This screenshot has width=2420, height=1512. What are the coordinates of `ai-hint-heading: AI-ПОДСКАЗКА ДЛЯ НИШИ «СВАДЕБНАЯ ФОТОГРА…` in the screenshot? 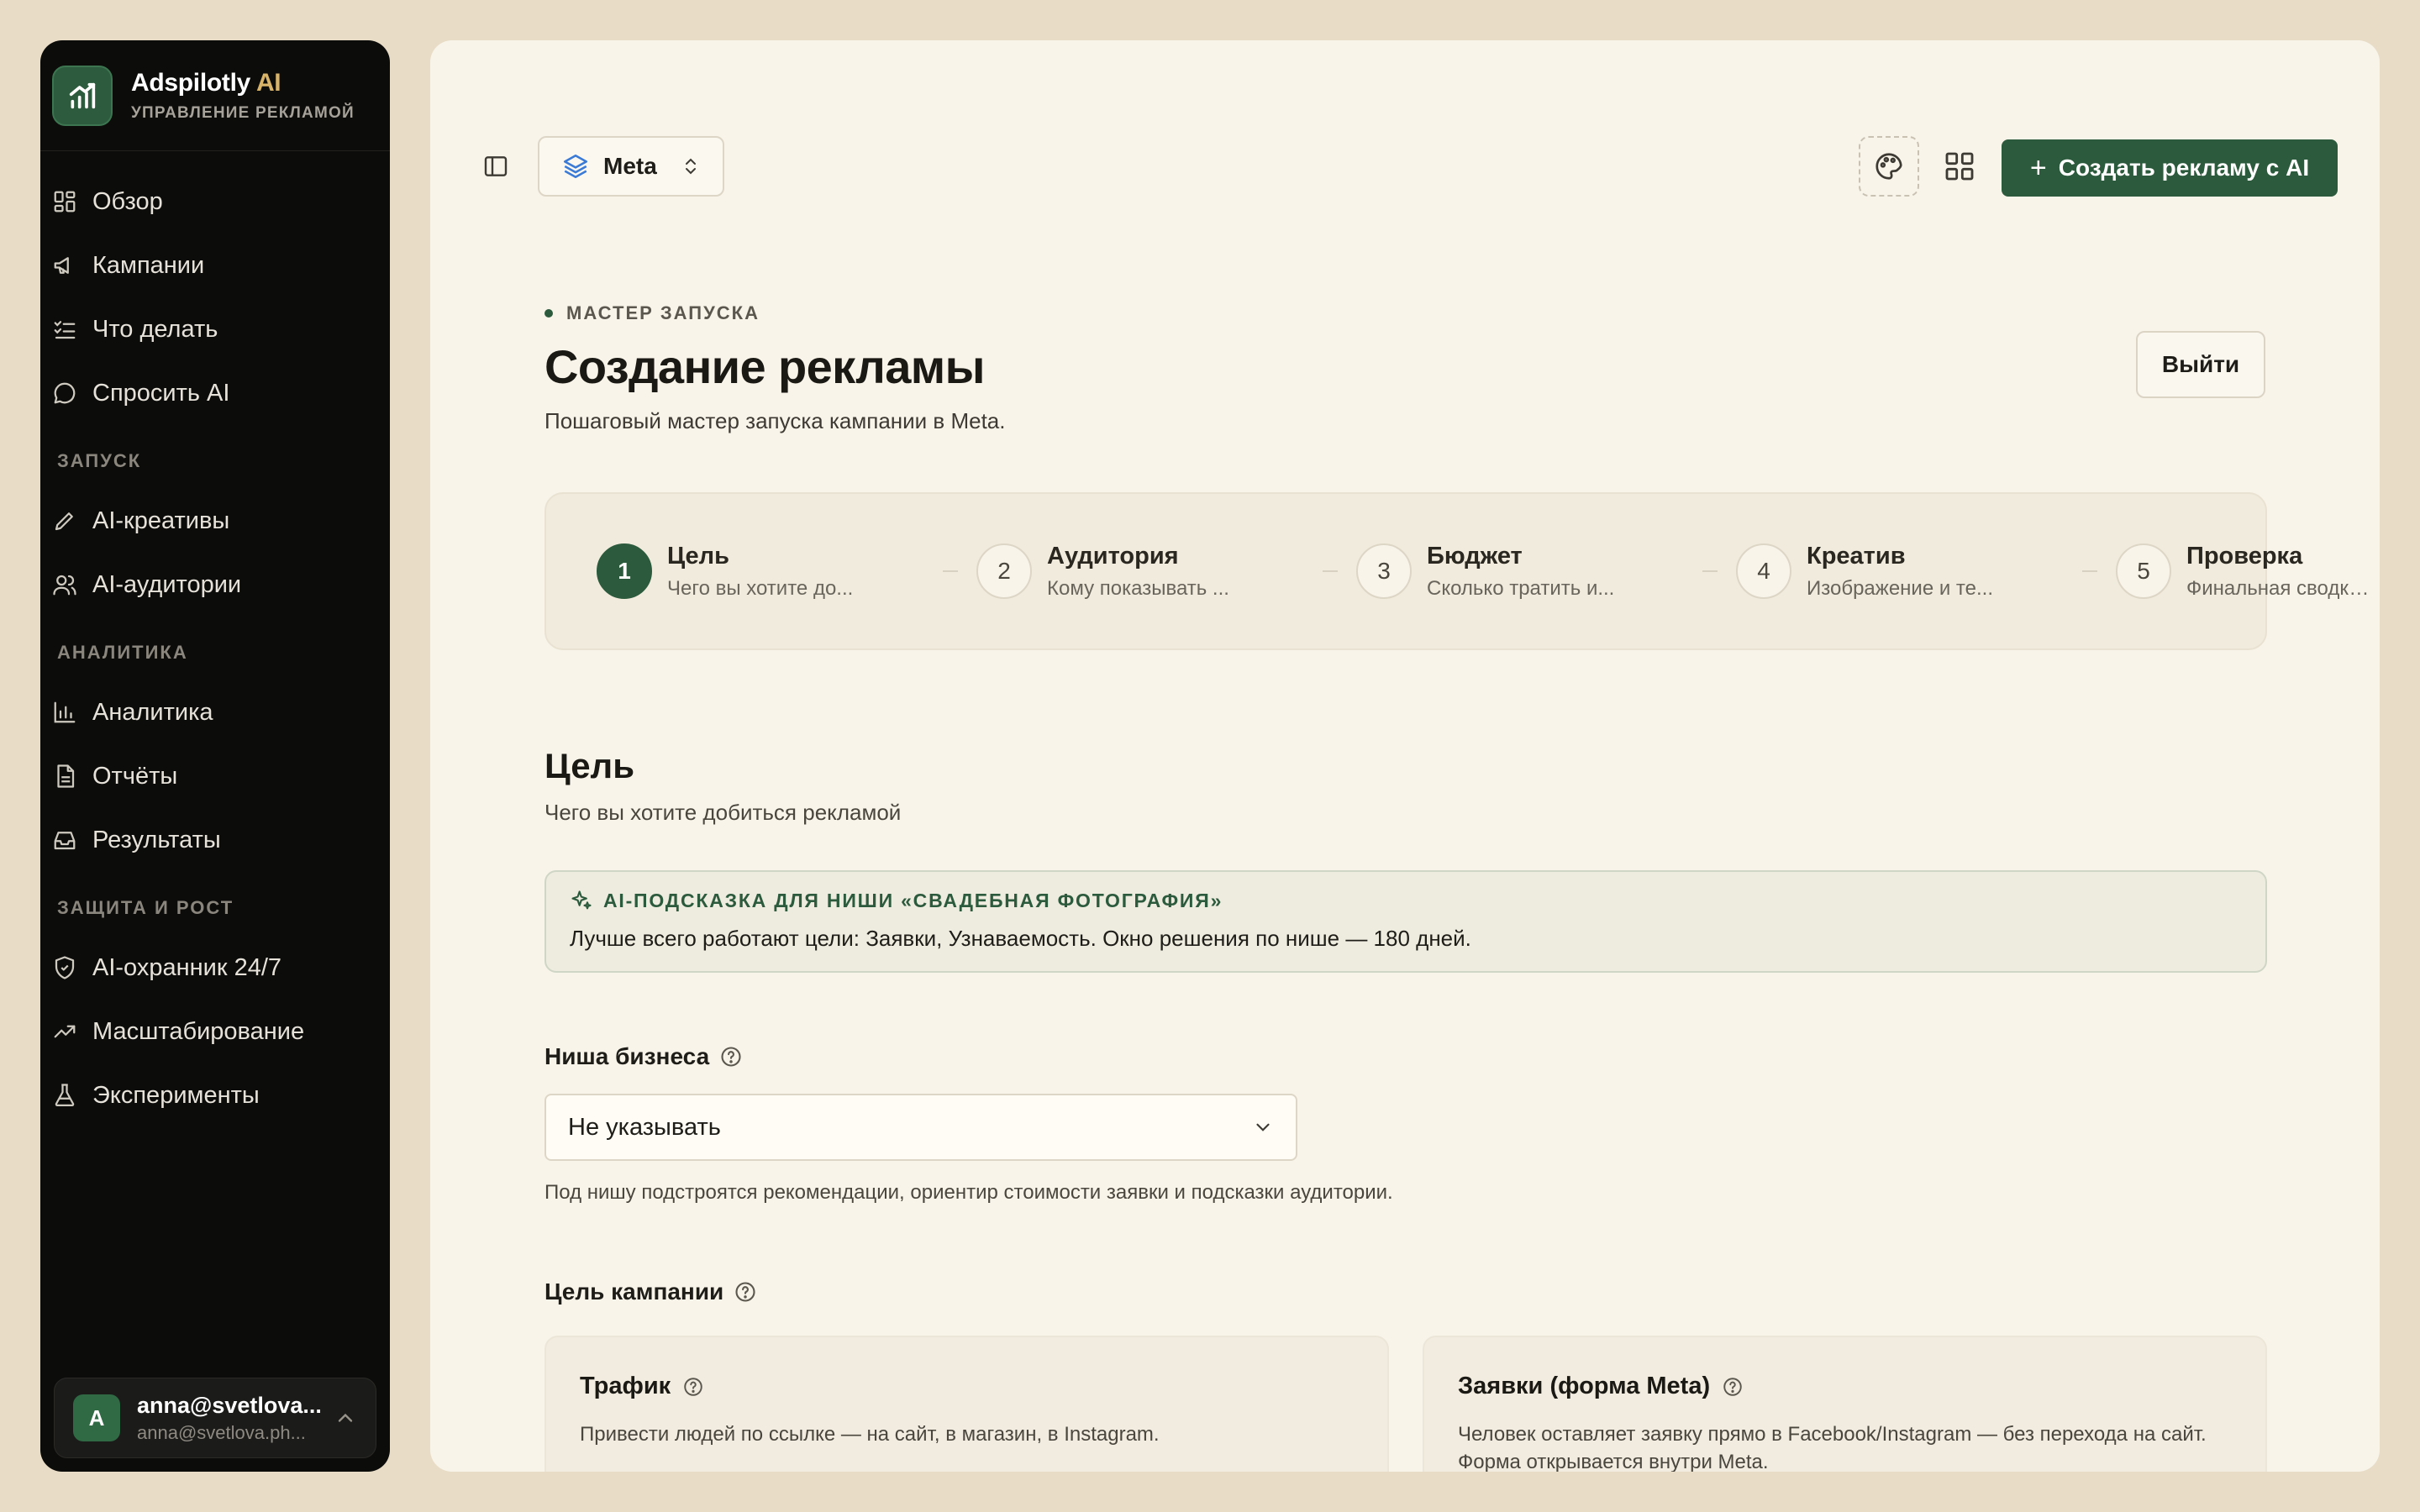 It's located at (913, 900).